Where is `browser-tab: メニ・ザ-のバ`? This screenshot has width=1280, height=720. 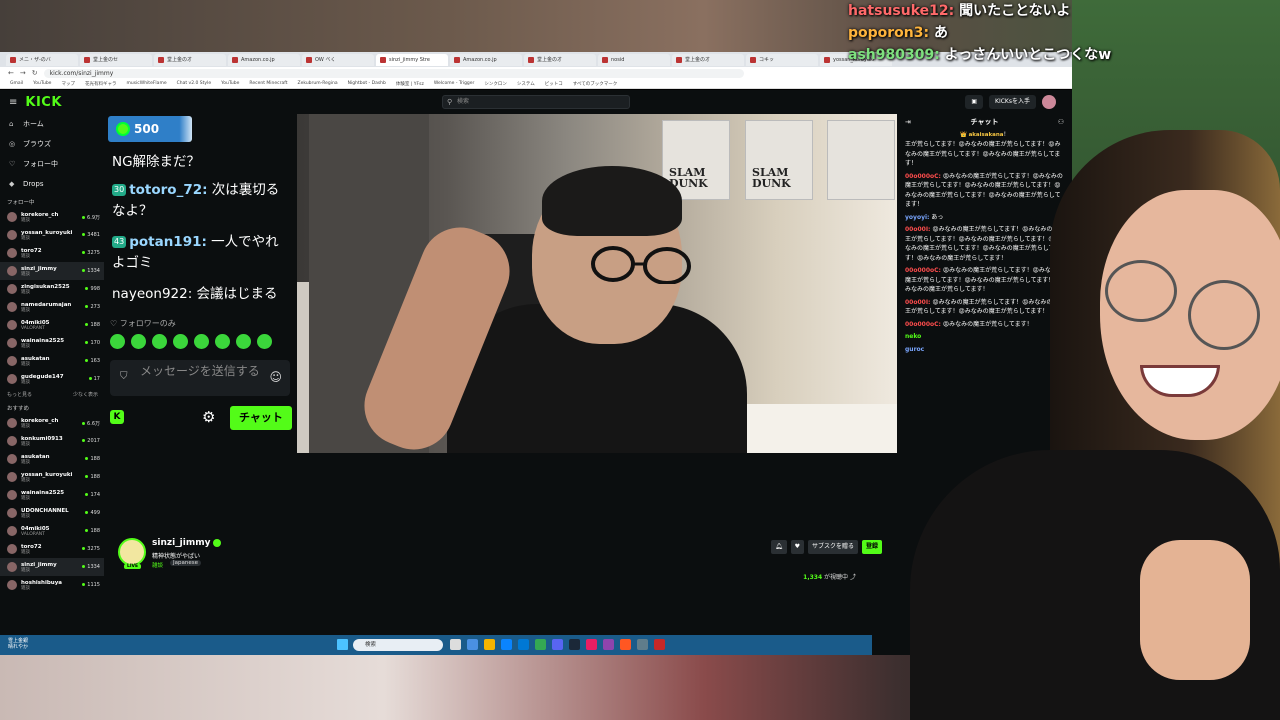 browser-tab: メニ・ザ-のバ is located at coordinates (42, 59).